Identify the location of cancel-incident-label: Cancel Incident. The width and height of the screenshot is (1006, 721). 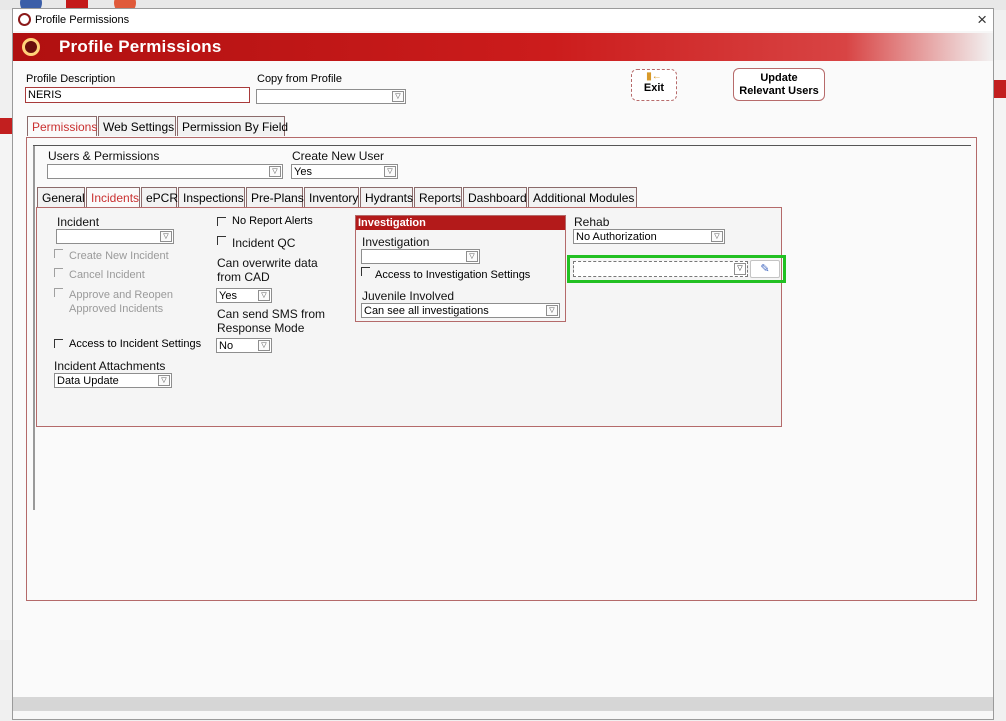
(107, 275).